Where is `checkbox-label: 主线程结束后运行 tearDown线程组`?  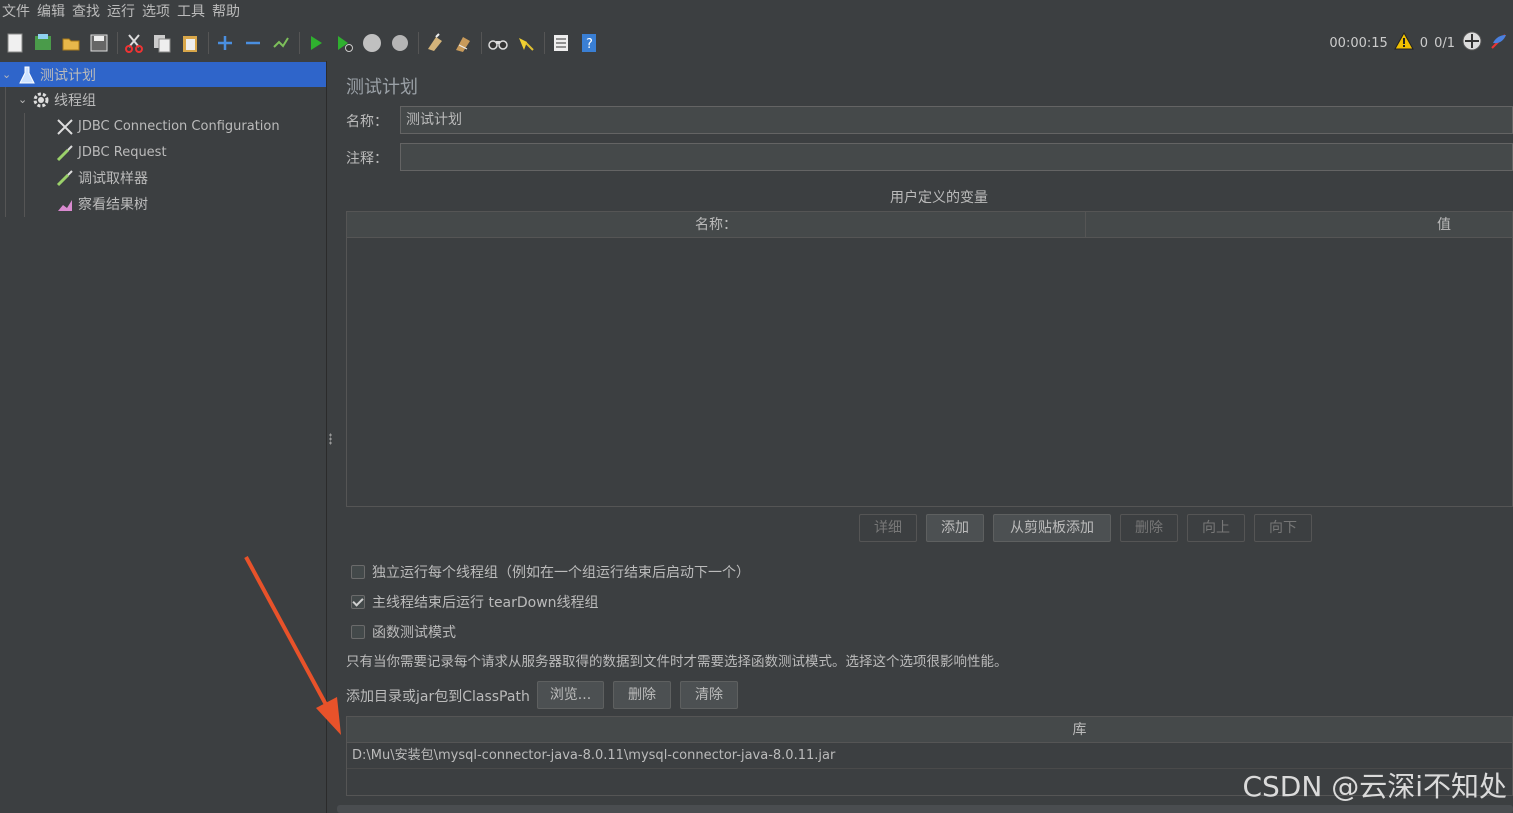
checkbox-label: 主线程结束后运行 tearDown线程组 is located at coordinates (485, 603).